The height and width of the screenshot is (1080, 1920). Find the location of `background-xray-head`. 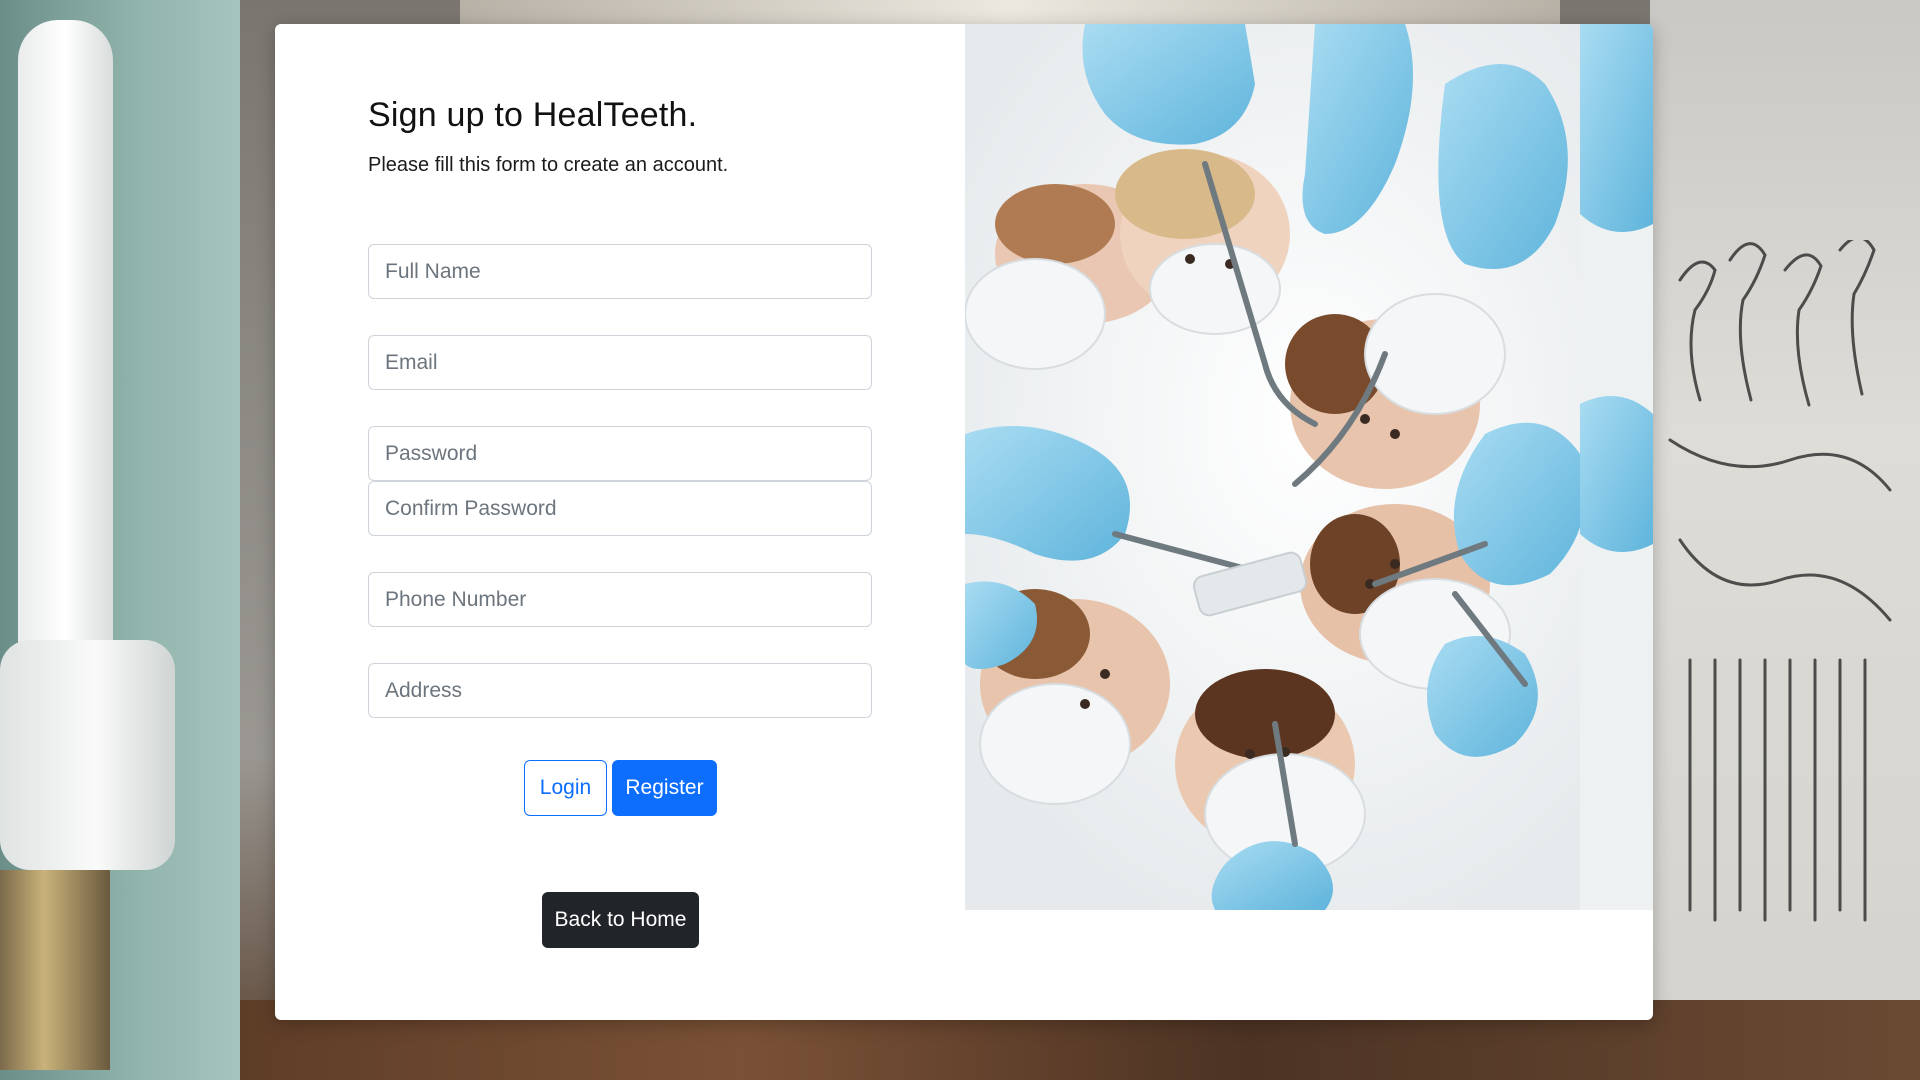

background-xray-head is located at coordinates (87, 755).